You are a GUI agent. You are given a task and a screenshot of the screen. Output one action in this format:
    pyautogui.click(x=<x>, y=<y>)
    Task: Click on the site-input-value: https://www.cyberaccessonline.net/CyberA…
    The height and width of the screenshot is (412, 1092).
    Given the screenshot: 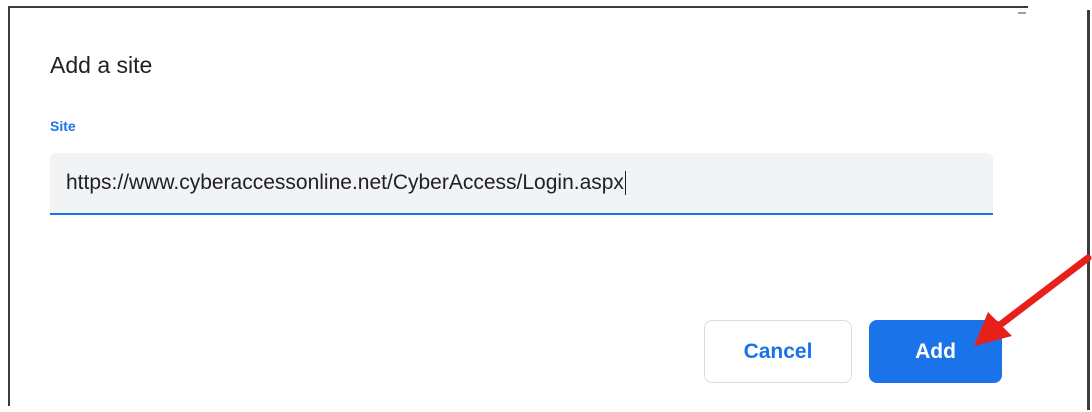 What is the action you would take?
    pyautogui.click(x=345, y=183)
    